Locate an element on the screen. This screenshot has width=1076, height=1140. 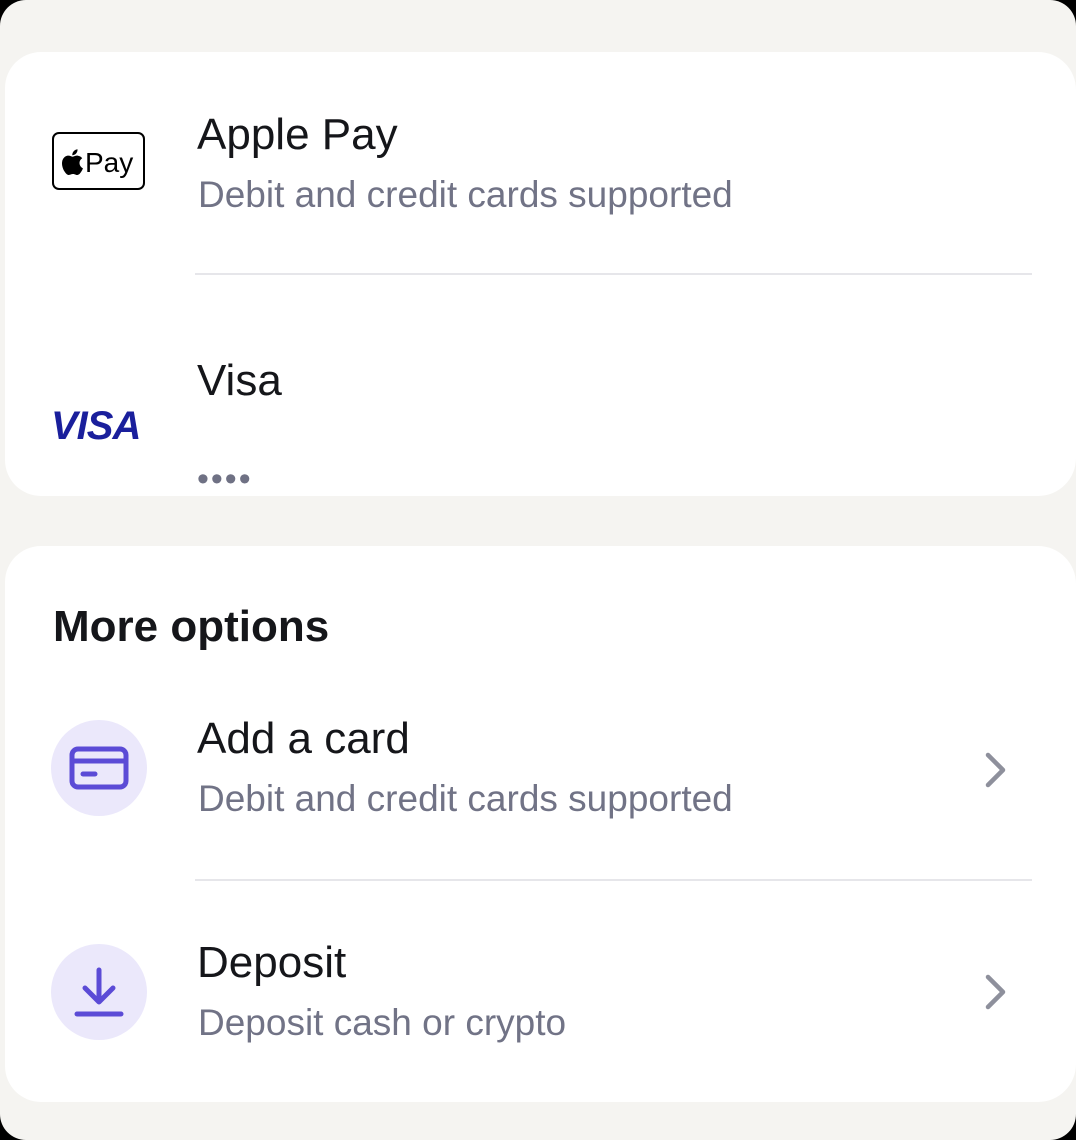
deposit-title: Deposit is located at coordinates (272, 962).